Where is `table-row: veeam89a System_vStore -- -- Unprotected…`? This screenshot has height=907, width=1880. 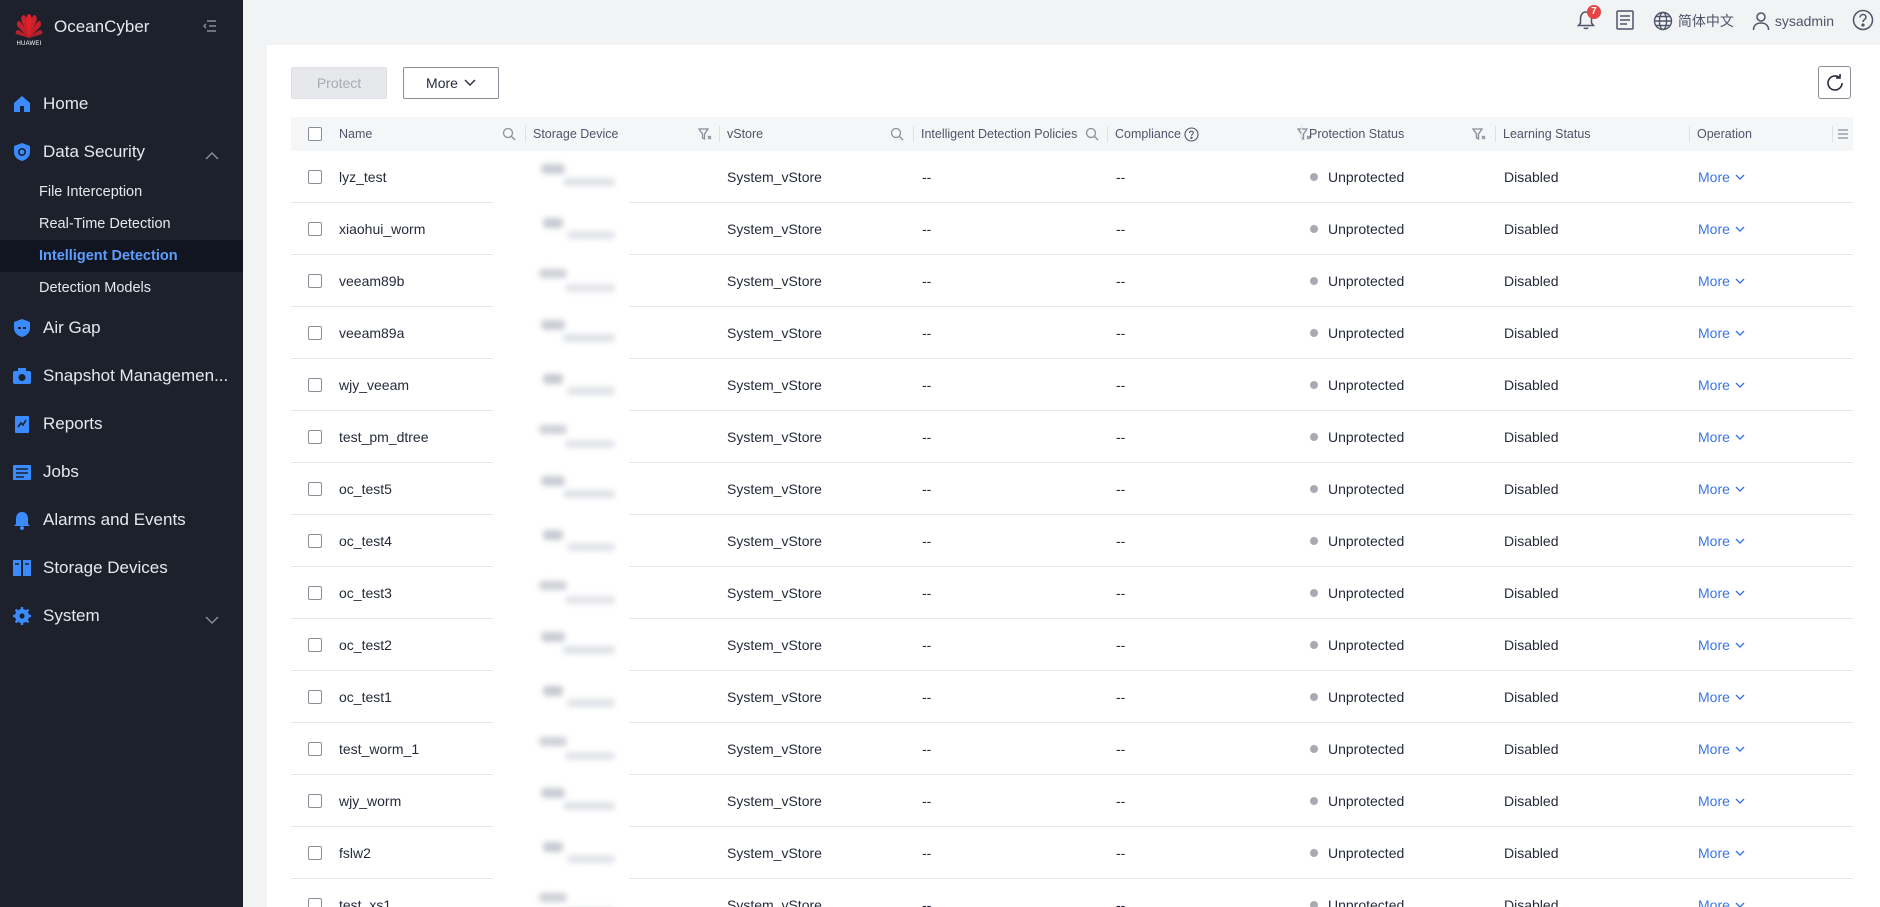 table-row: veeam89a System_vStore -- -- Unprotected… is located at coordinates (1072, 333).